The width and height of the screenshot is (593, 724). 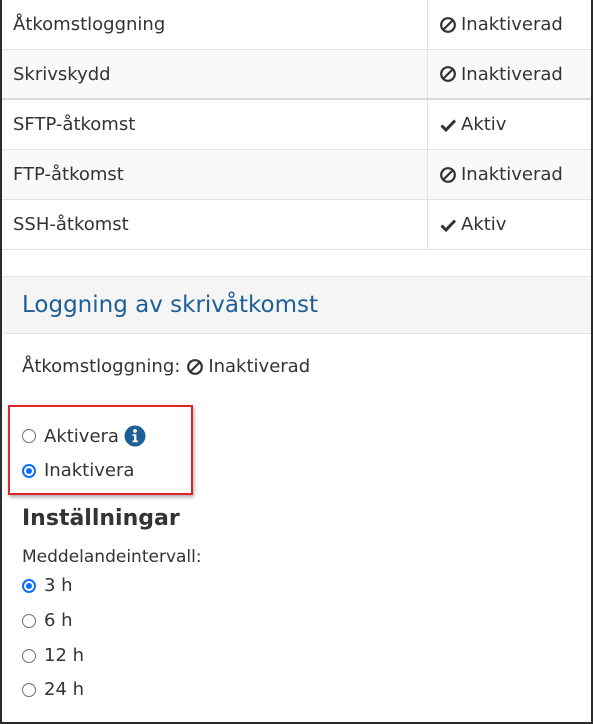 What do you see at coordinates (259, 366) in the screenshot?
I see `status-value: Inaktiverad` at bounding box center [259, 366].